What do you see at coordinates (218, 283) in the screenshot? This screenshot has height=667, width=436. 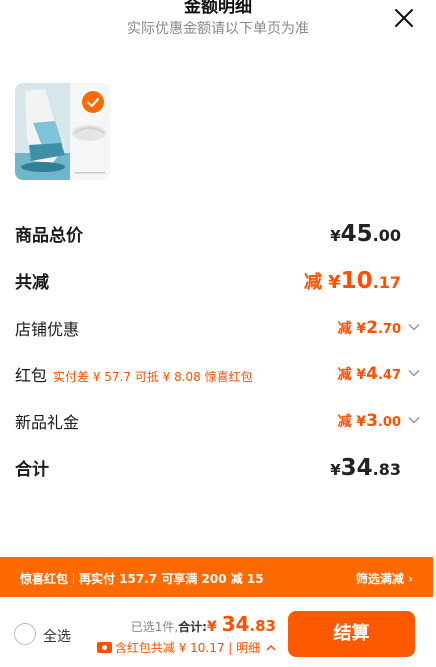 I see `total-discount-row: 共减 减 ¥10.17` at bounding box center [218, 283].